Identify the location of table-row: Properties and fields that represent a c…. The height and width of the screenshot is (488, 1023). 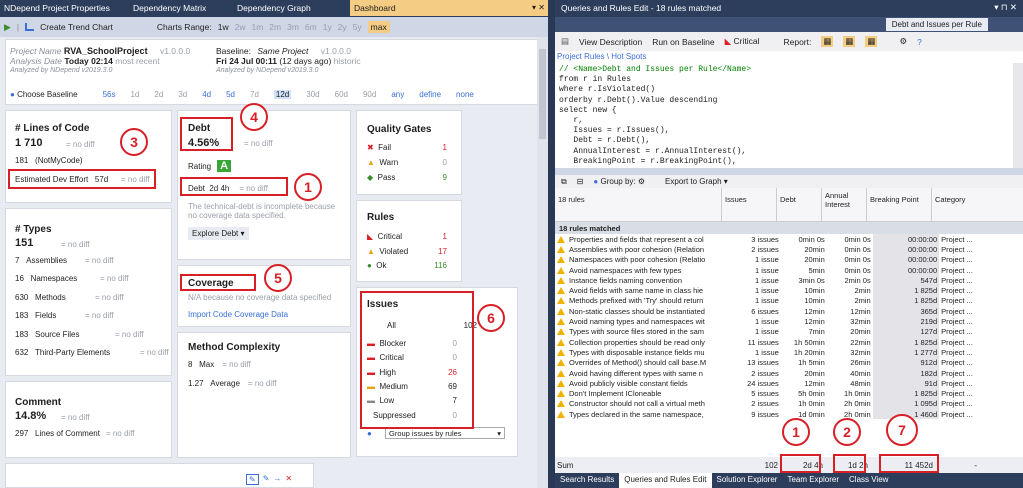
(789, 239).